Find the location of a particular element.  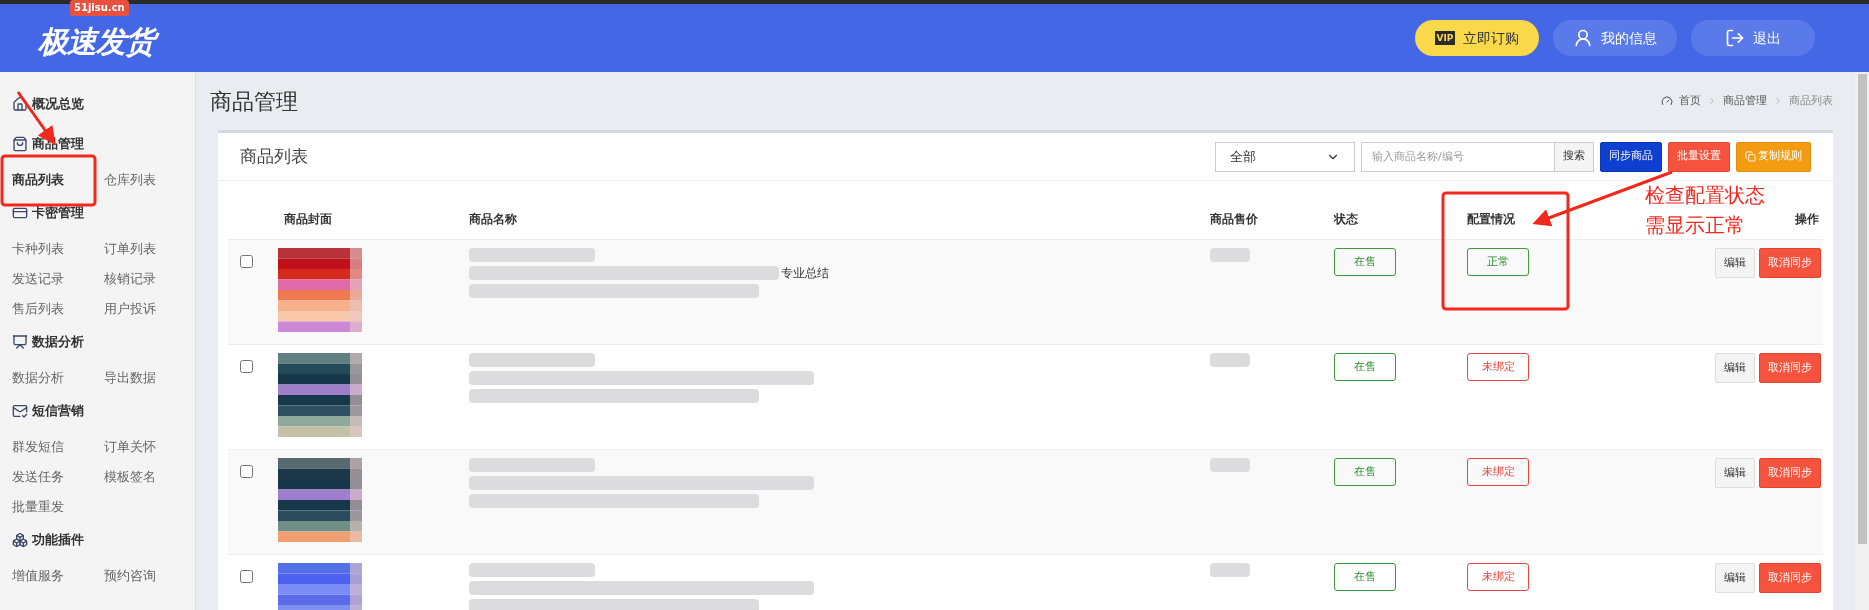

breadcrumb-item: 商品列表 is located at coordinates (1811, 100).